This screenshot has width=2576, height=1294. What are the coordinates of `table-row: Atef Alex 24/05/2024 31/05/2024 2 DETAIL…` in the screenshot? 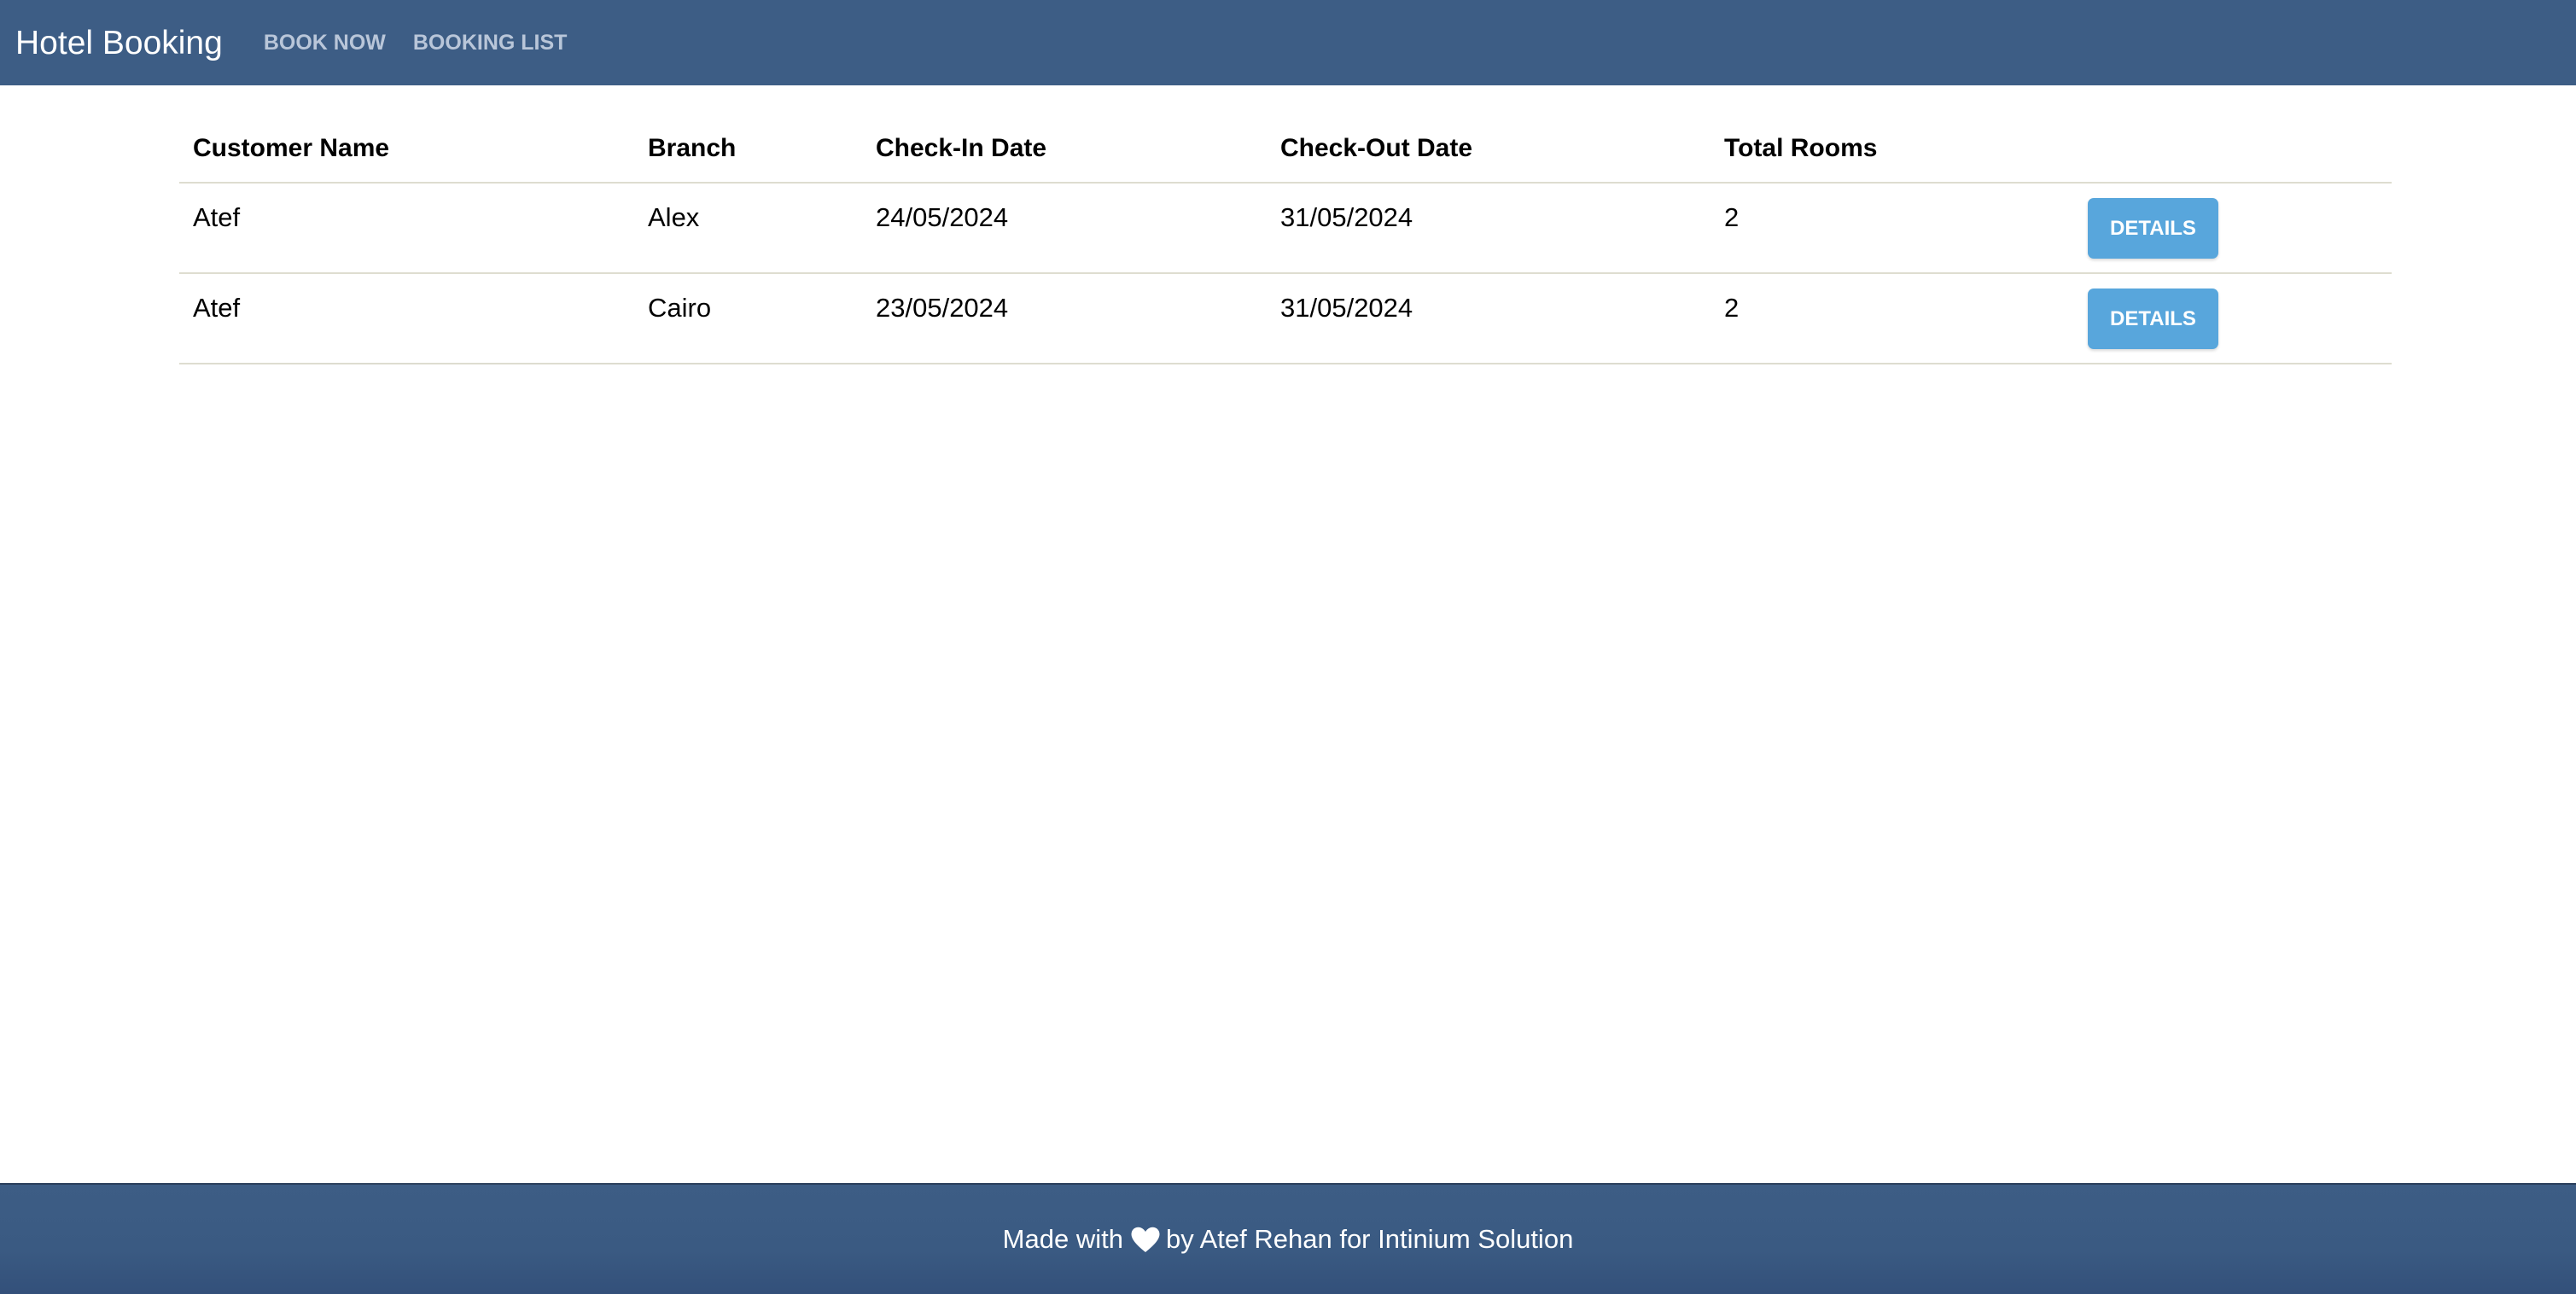 It's located at (1285, 228).